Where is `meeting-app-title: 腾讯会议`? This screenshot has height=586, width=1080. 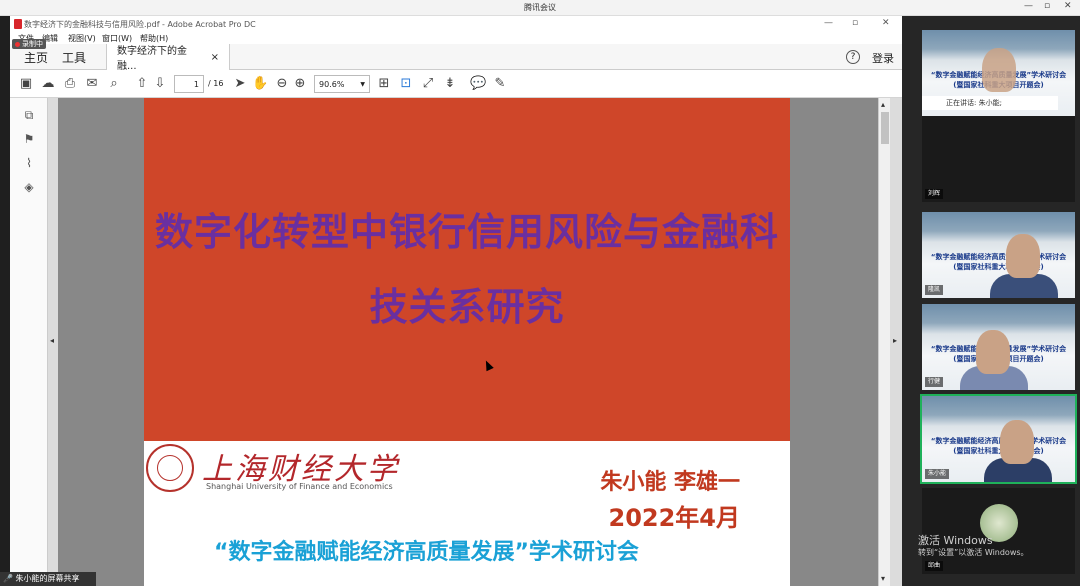
meeting-app-title: 腾讯会议 is located at coordinates (540, 7).